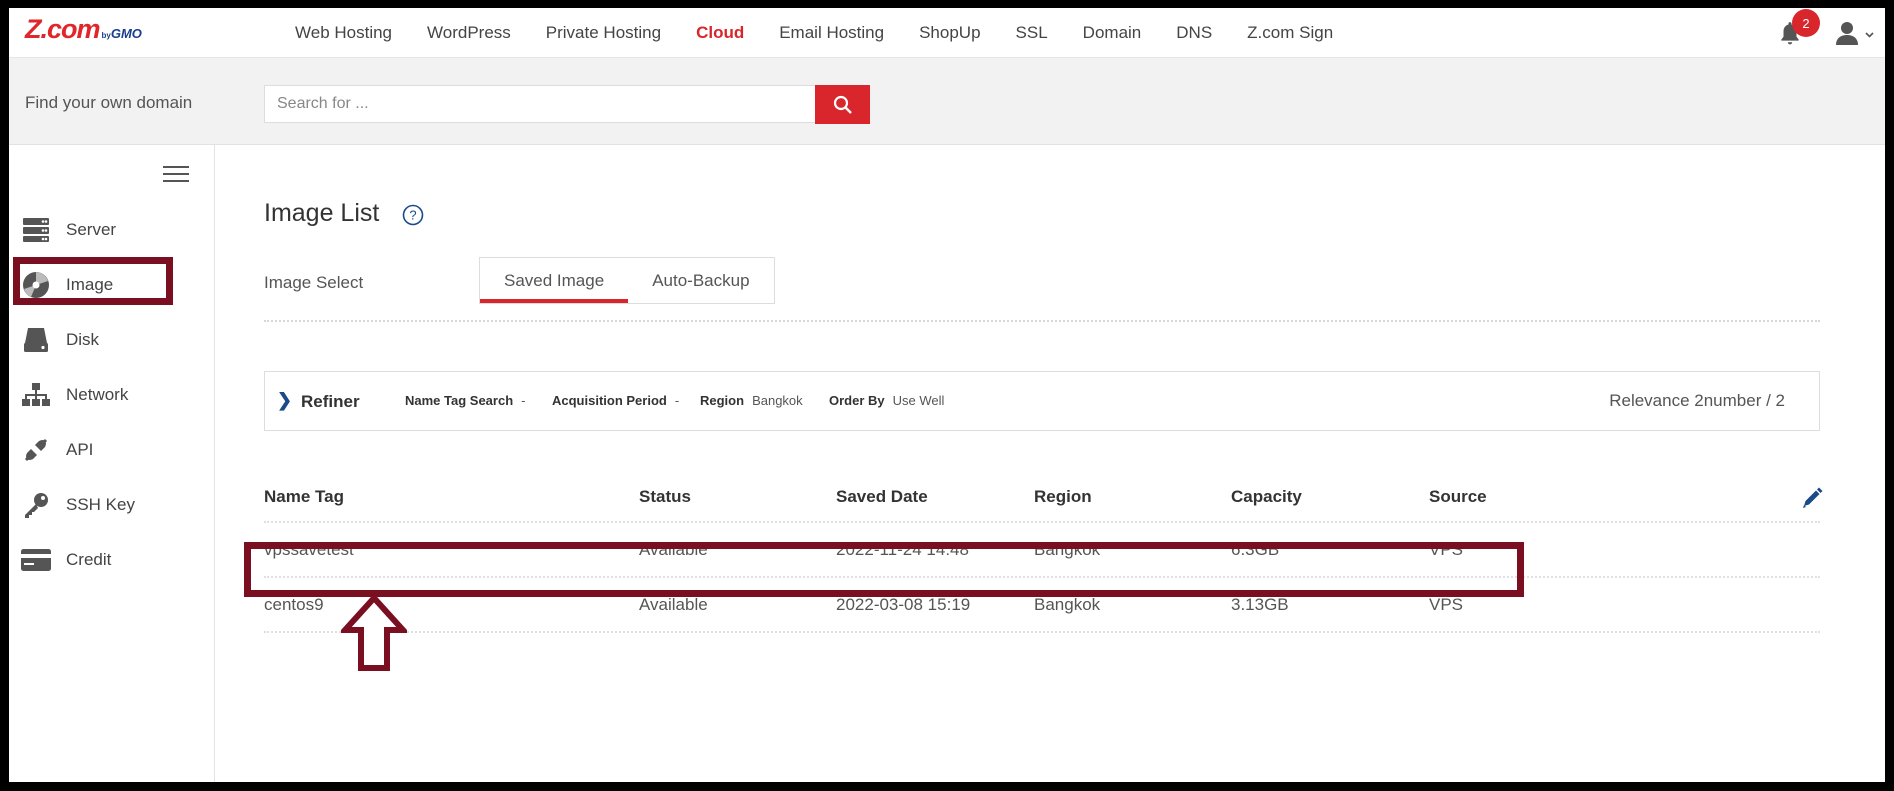  What do you see at coordinates (459, 400) in the screenshot?
I see `refiner-field-label: Name Tag Search` at bounding box center [459, 400].